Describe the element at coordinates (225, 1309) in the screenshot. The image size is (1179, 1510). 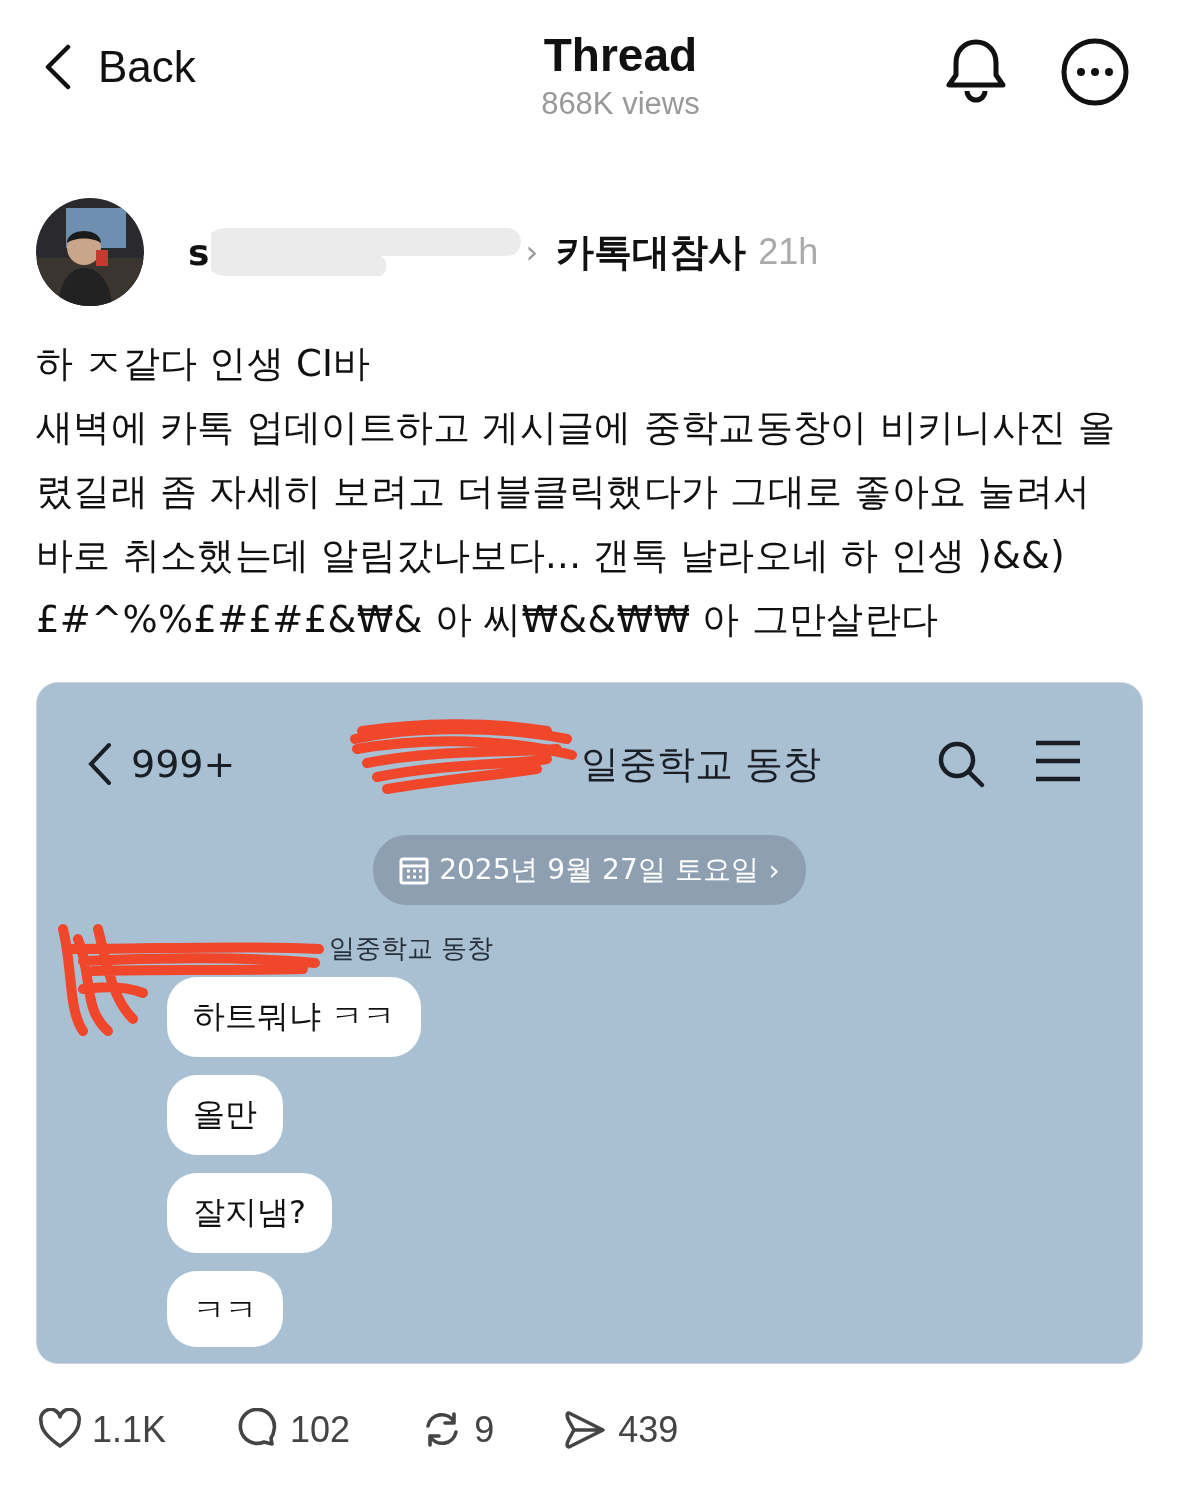
I see `message-bubble: ㅋㅋ` at that location.